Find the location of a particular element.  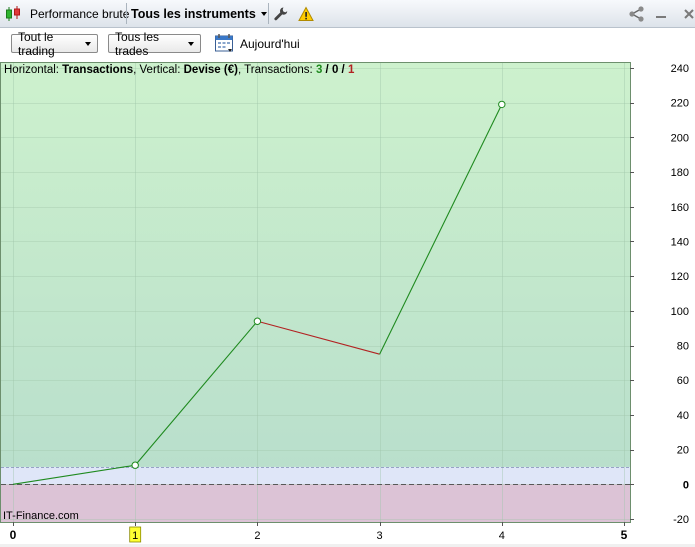

window-titlebar: Performance brute Tous les instruments is located at coordinates (347, 14).